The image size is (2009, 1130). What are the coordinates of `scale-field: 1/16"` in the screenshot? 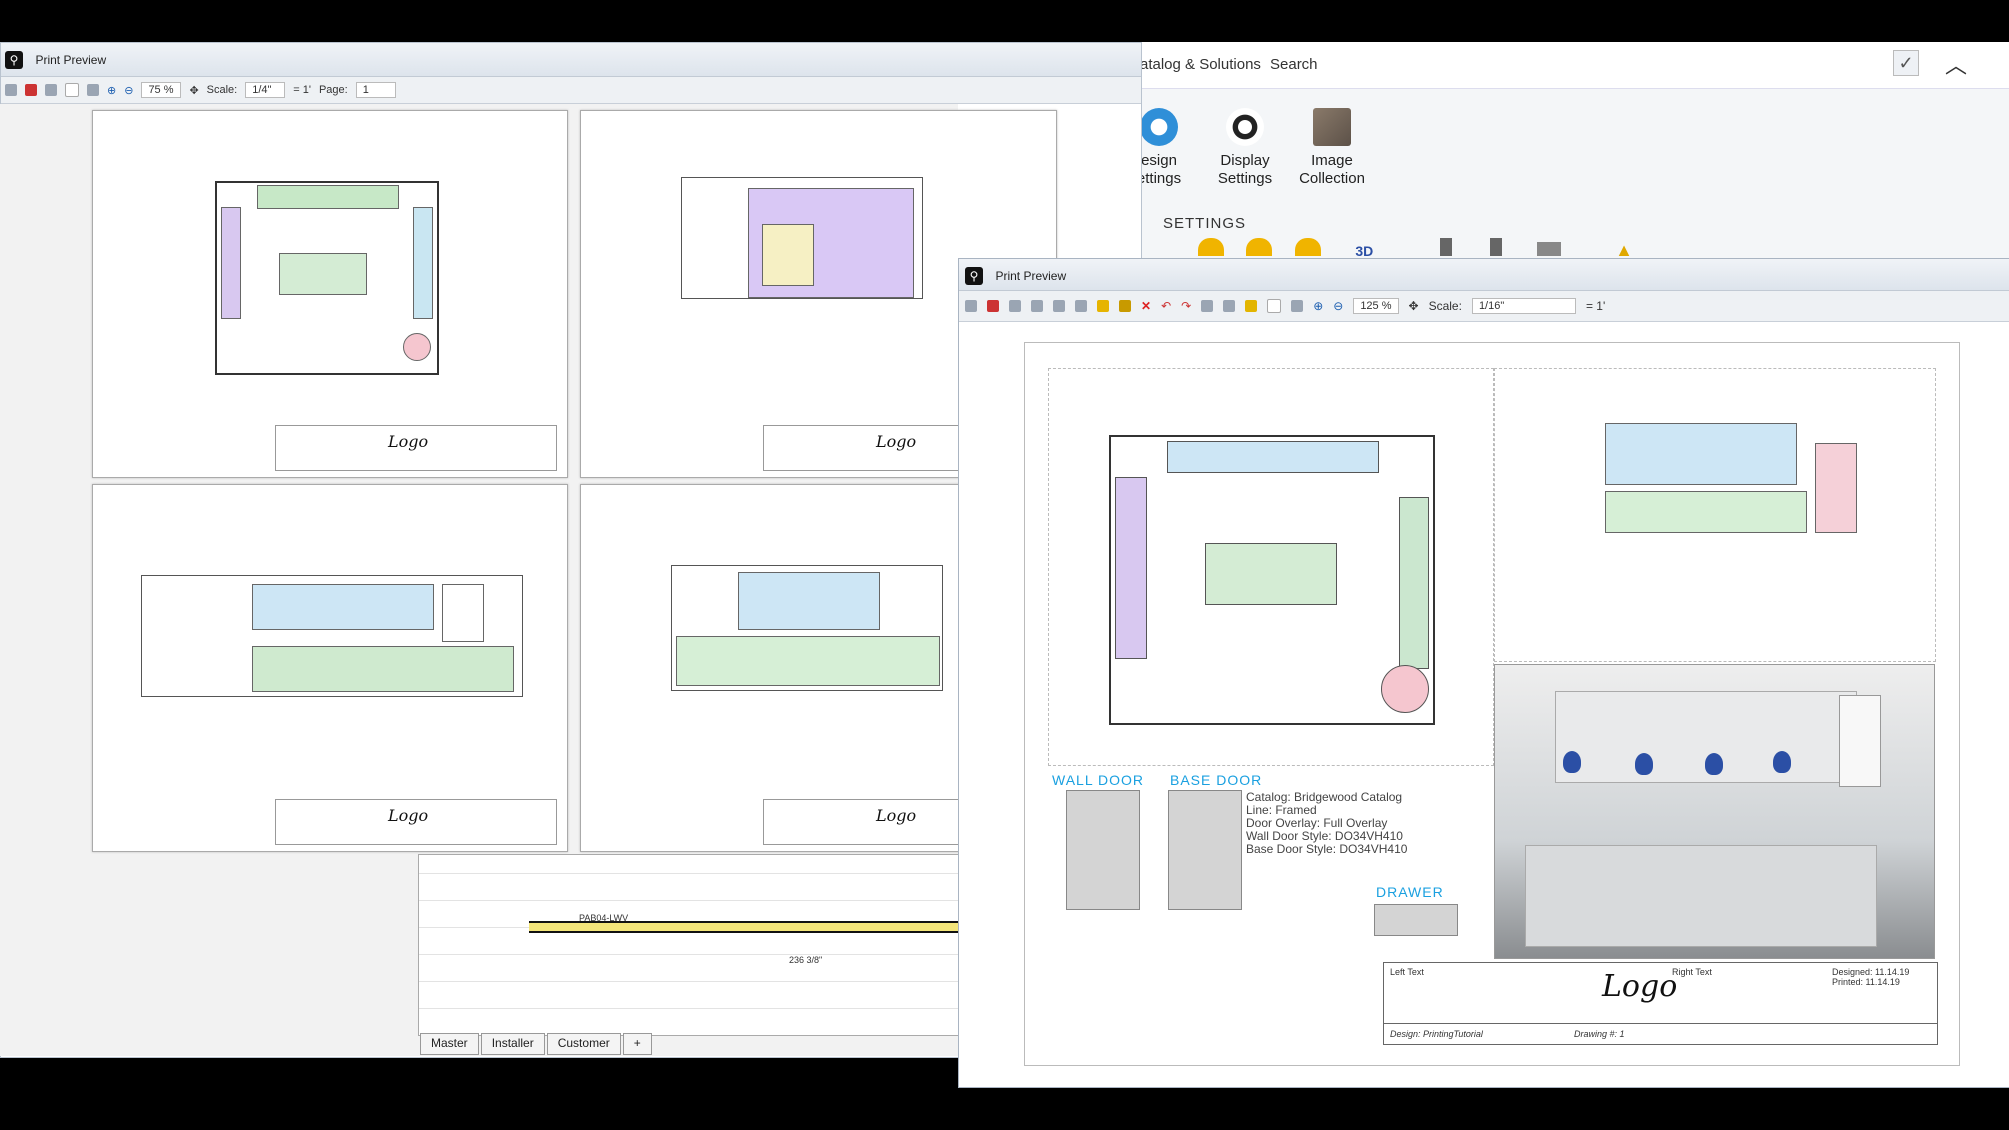 It's located at (1523, 306).